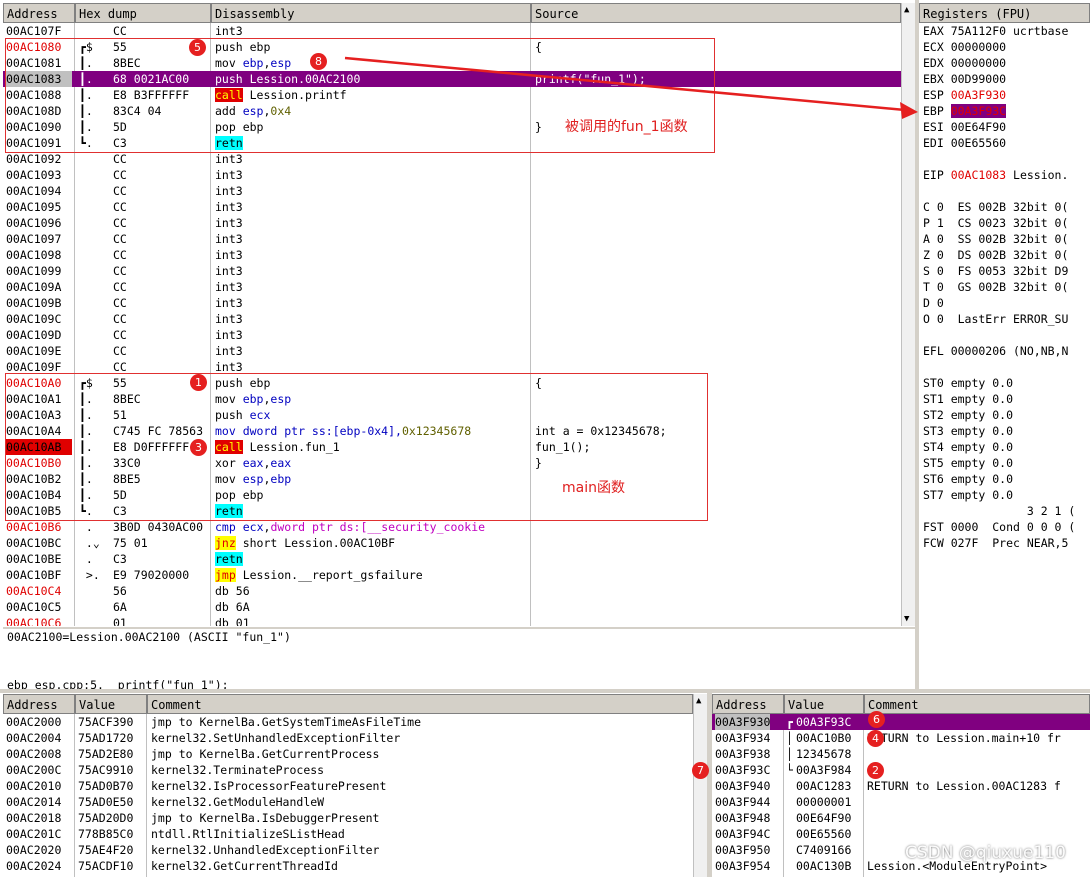 Image resolution: width=1090 pixels, height=877 pixels. Describe the element at coordinates (875, 738) in the screenshot. I see `step-badge-4: 4` at that location.